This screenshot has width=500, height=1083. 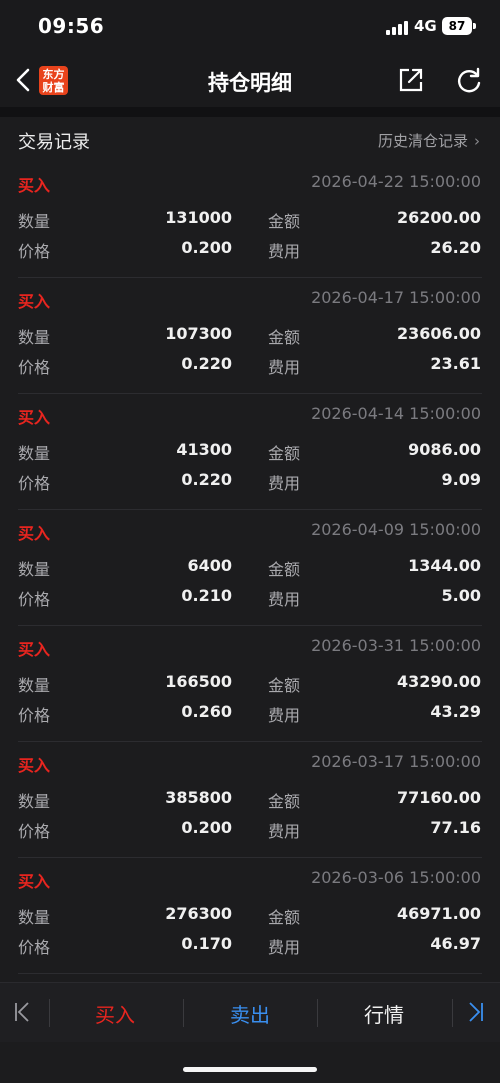 I want to click on battery-tip, so click(x=474, y=26).